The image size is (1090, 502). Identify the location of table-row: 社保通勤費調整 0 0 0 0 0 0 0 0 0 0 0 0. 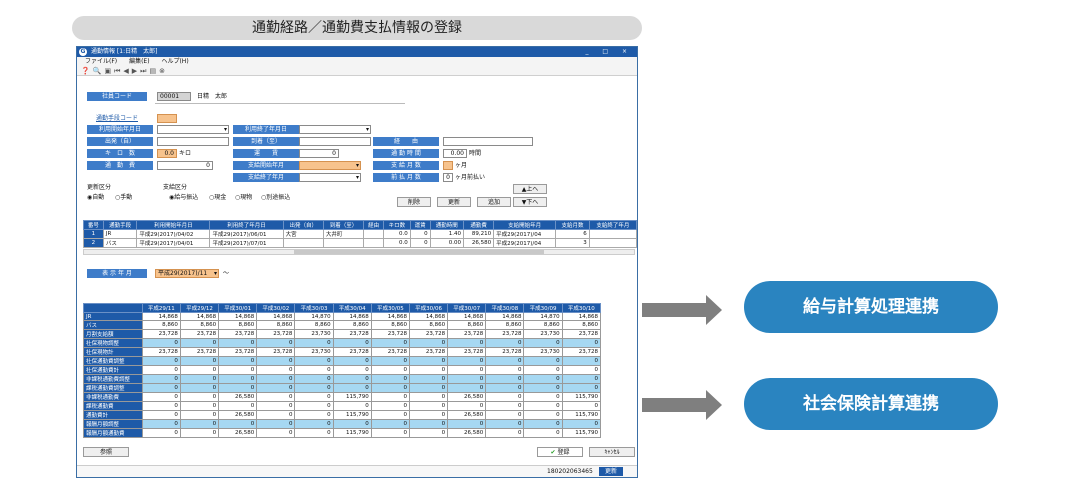
(342, 361).